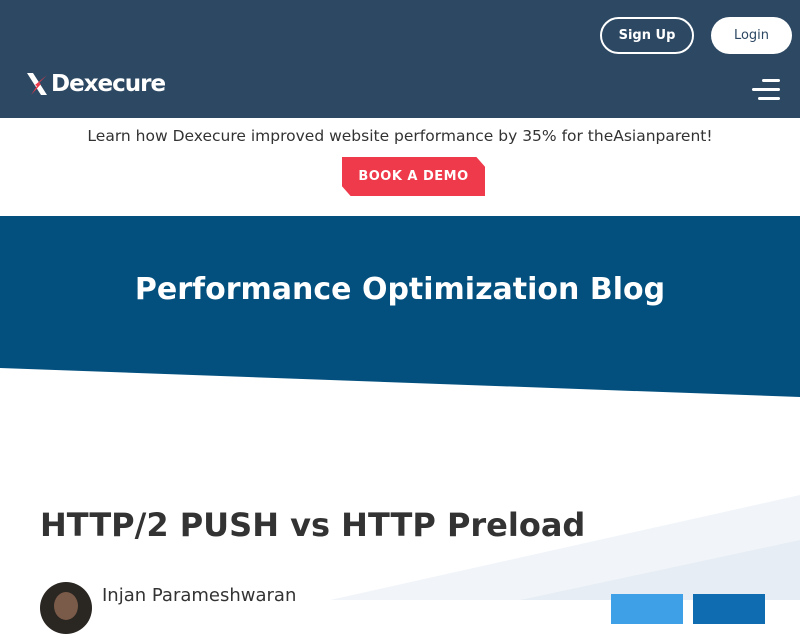  I want to click on book-demo-button: BOOK A DEMO, so click(413, 176).